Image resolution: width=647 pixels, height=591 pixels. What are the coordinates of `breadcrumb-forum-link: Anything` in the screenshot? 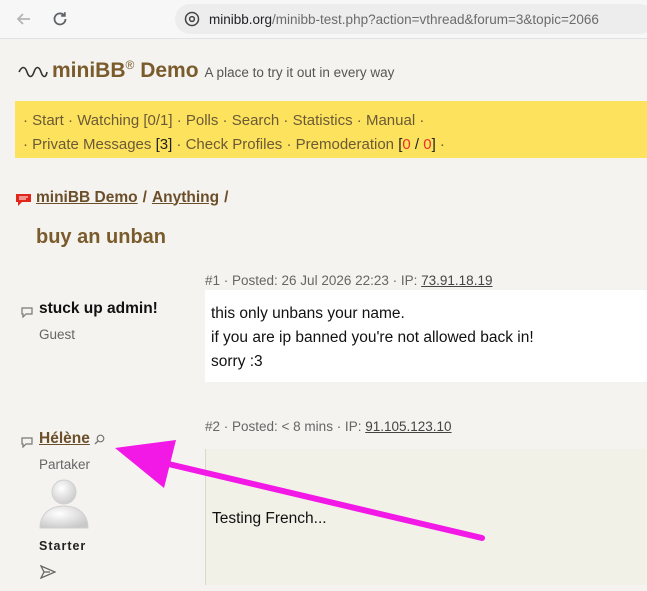 It's located at (185, 198).